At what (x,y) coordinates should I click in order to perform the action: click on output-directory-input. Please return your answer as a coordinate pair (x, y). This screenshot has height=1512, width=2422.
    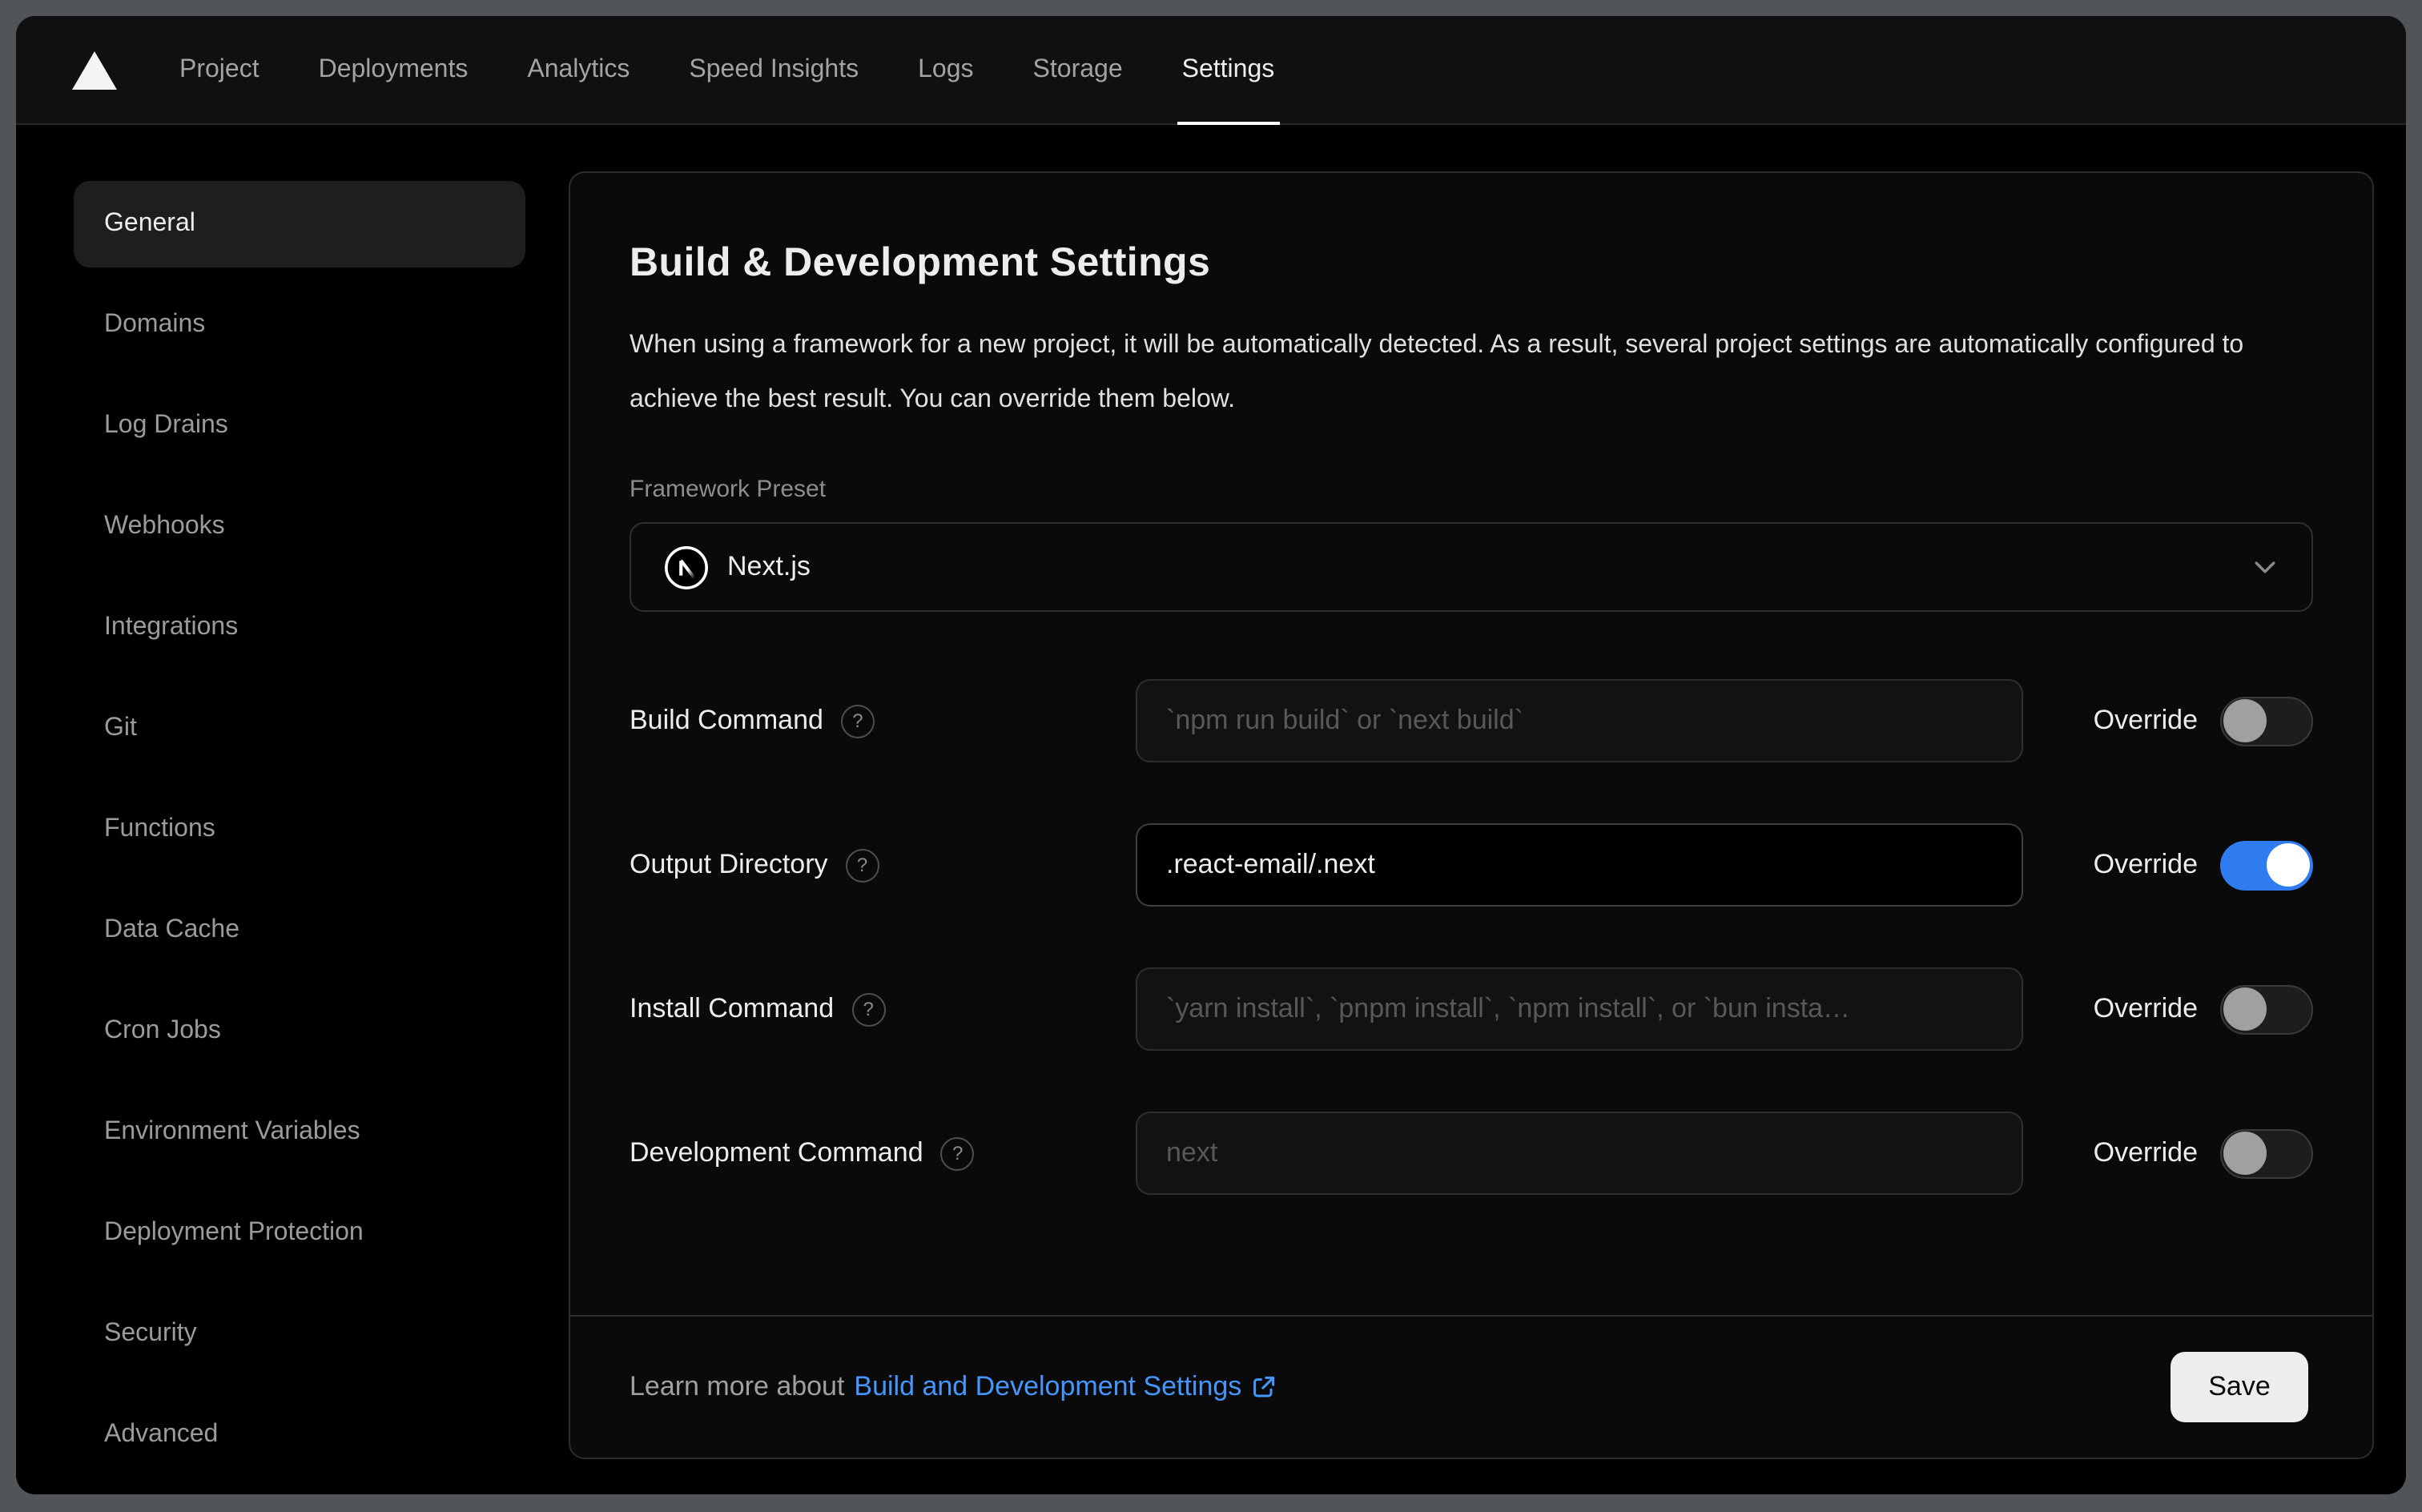
    Looking at the image, I should click on (1579, 865).